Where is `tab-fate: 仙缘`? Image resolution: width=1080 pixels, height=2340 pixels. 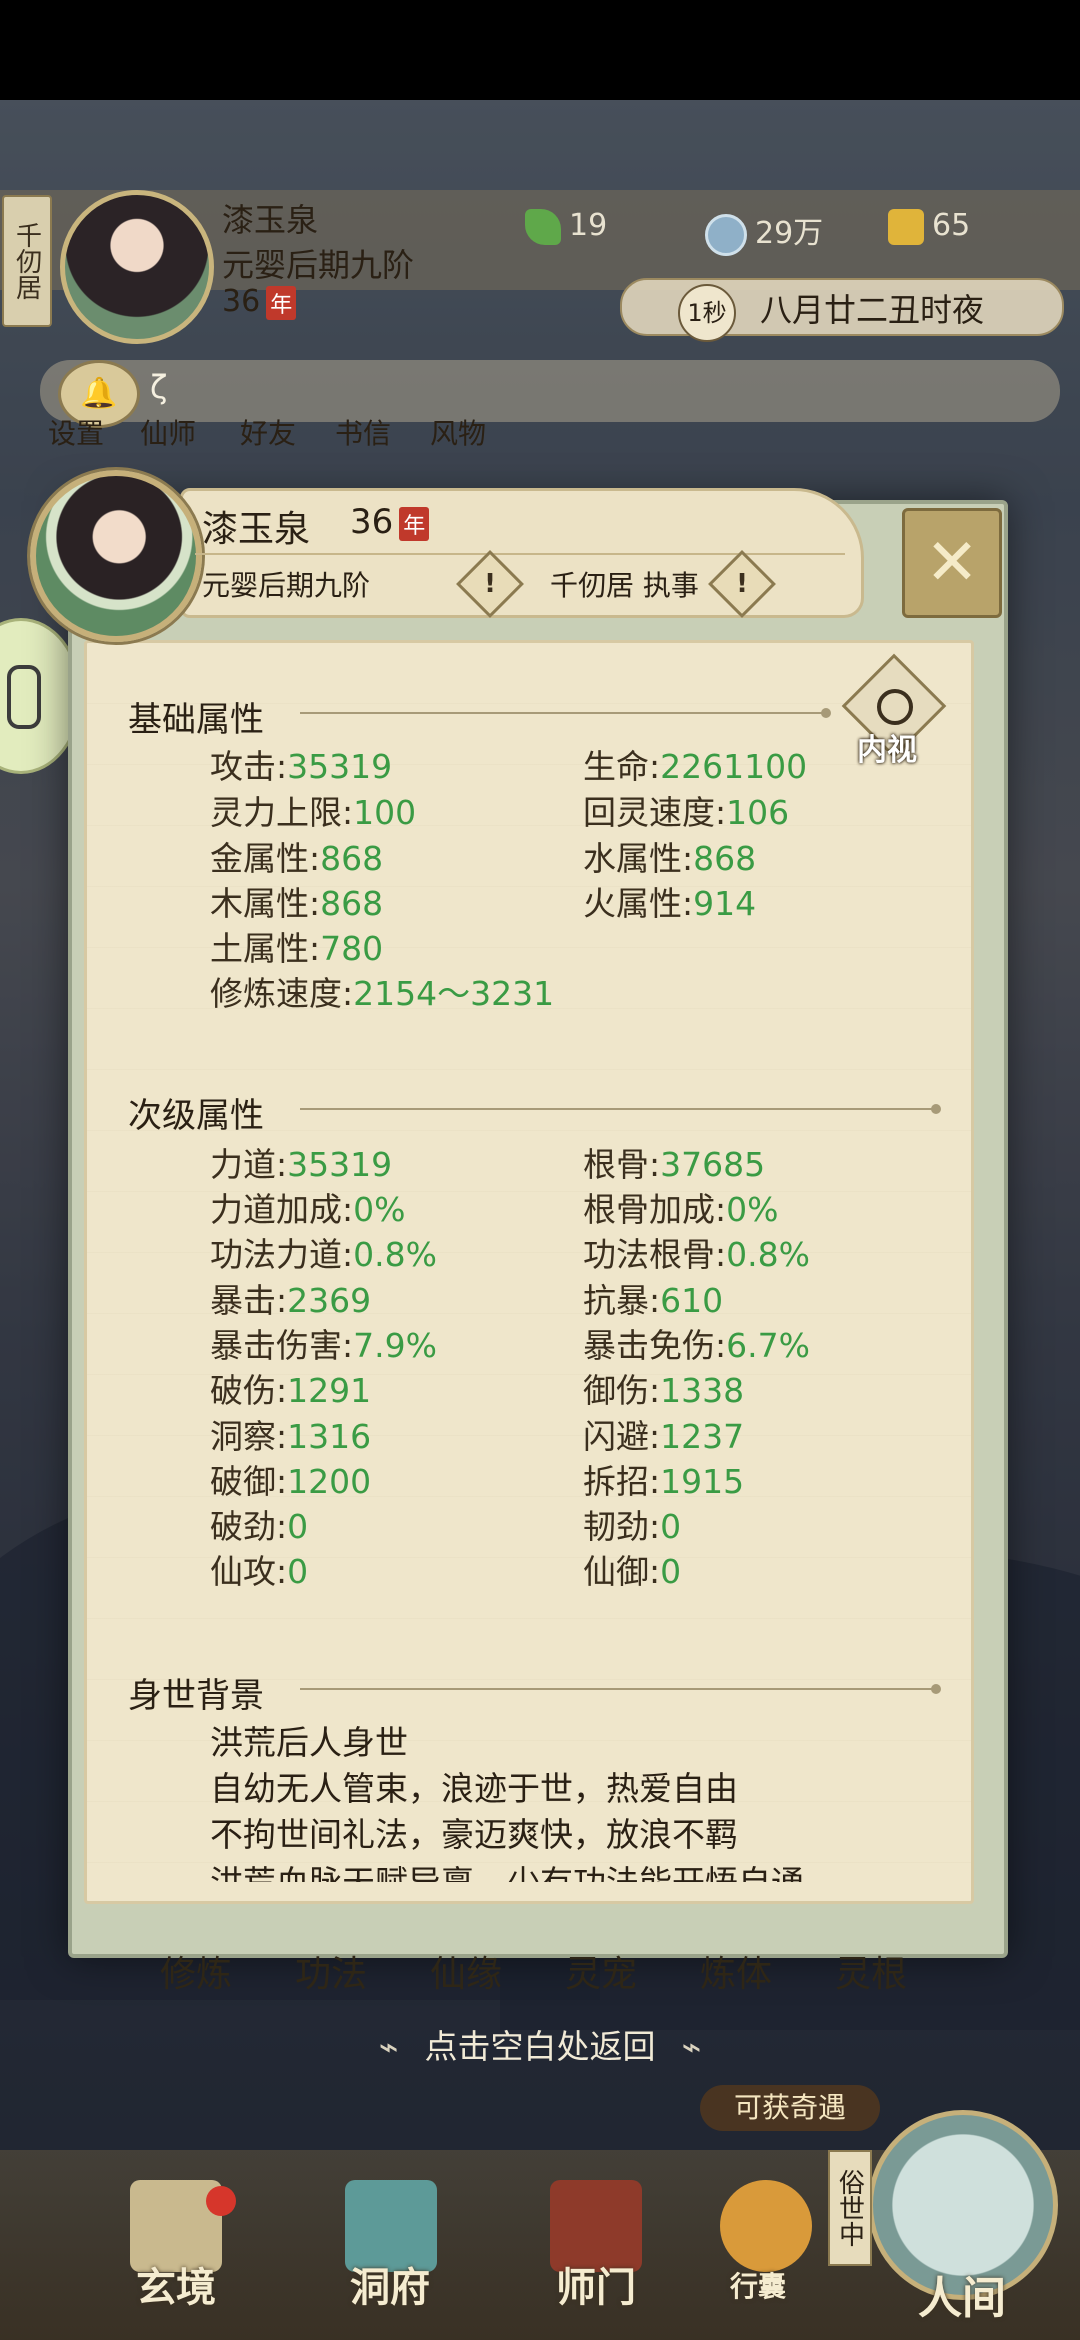
tab-fate: 仙缘 is located at coordinates (466, 1971).